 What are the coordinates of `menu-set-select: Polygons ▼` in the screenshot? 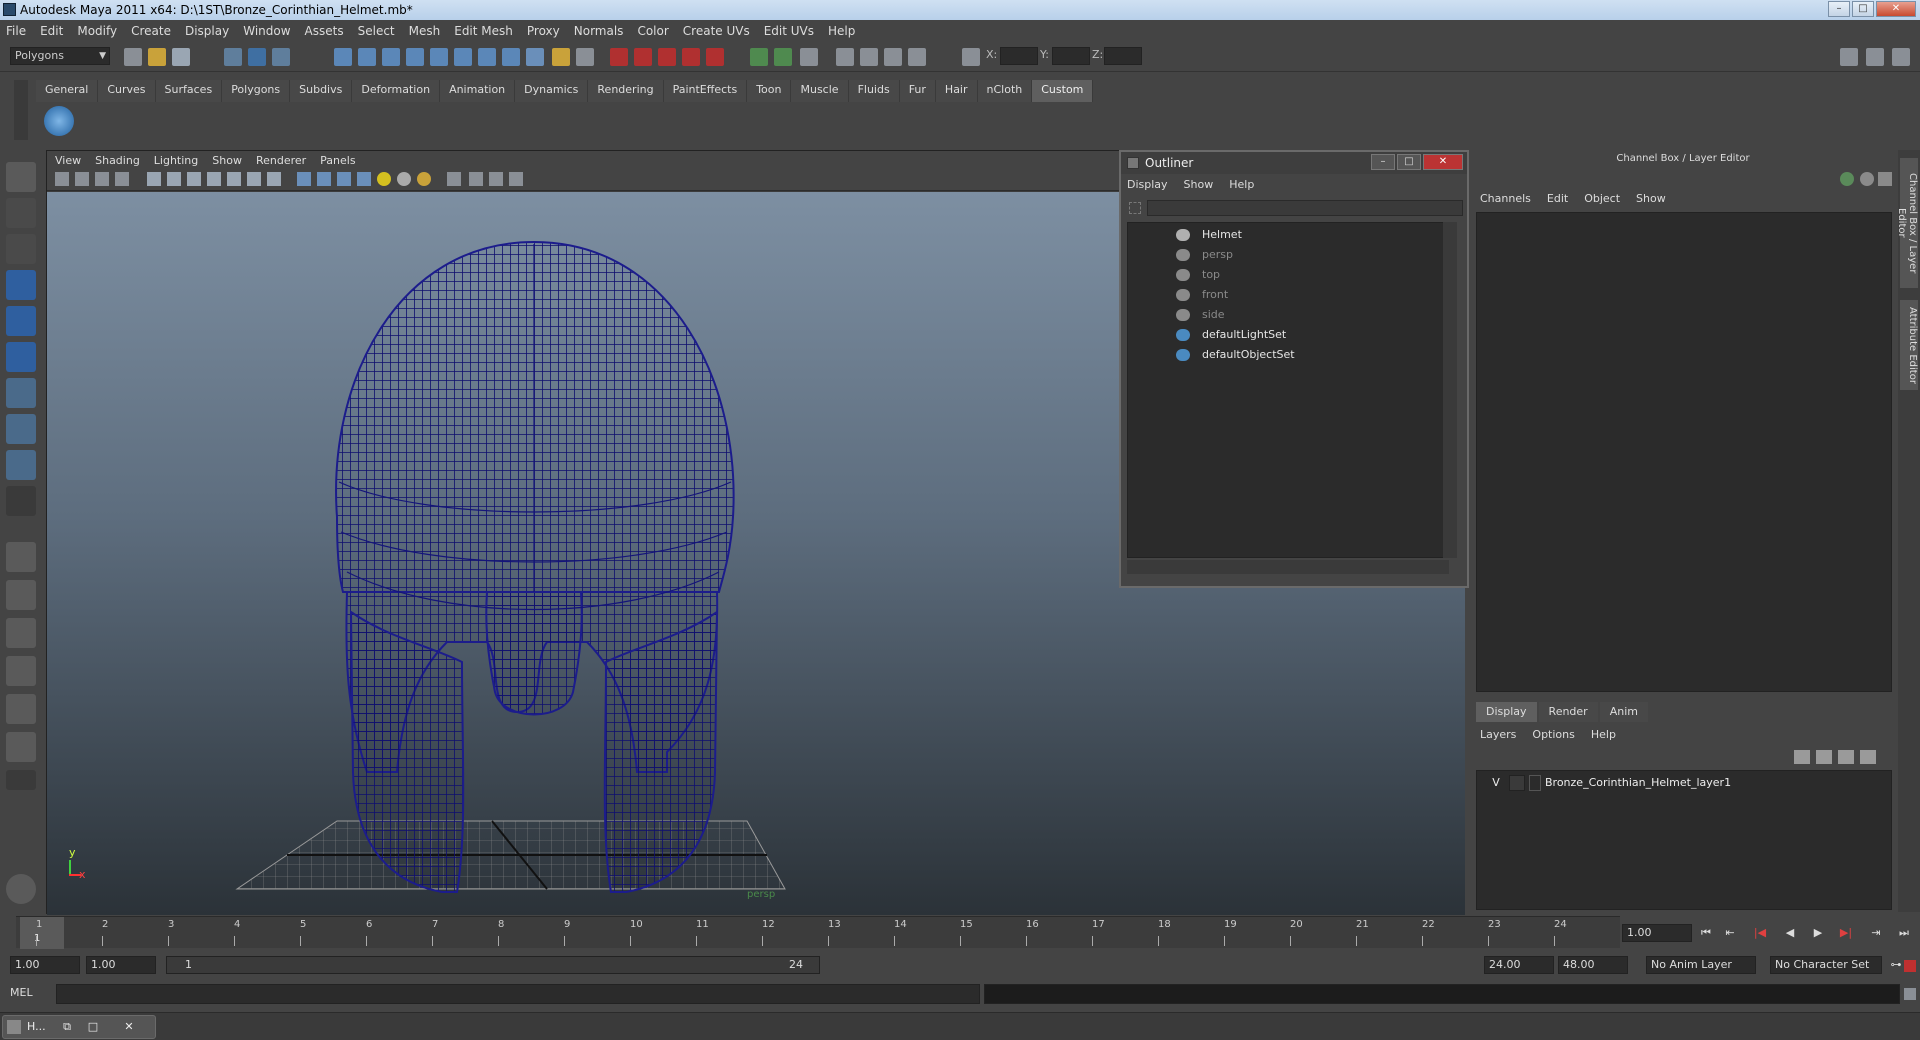 It's located at (60, 56).